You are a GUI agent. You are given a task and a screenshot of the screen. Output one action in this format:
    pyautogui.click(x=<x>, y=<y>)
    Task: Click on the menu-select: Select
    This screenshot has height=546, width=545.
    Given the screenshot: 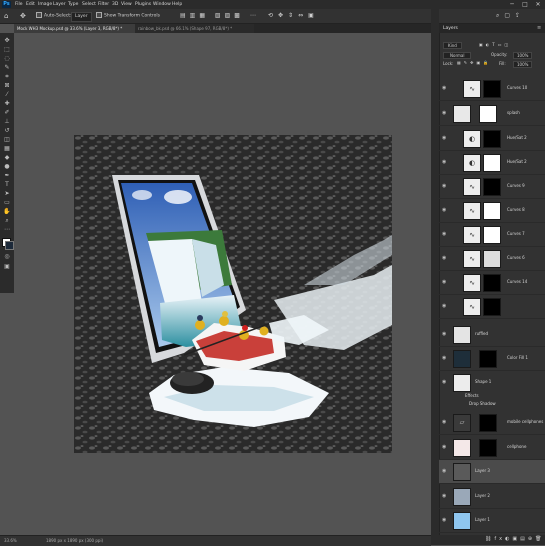 What is the action you would take?
    pyautogui.click(x=89, y=4)
    